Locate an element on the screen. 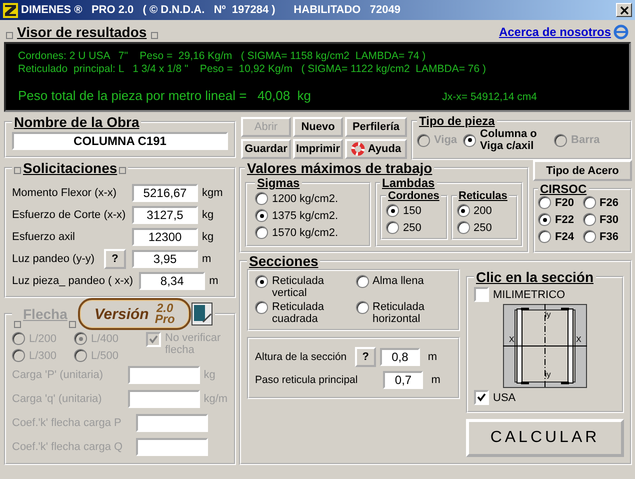 Image resolution: width=635 pixels, height=479 pixels. radio-label: Alma llena is located at coordinates (398, 281).